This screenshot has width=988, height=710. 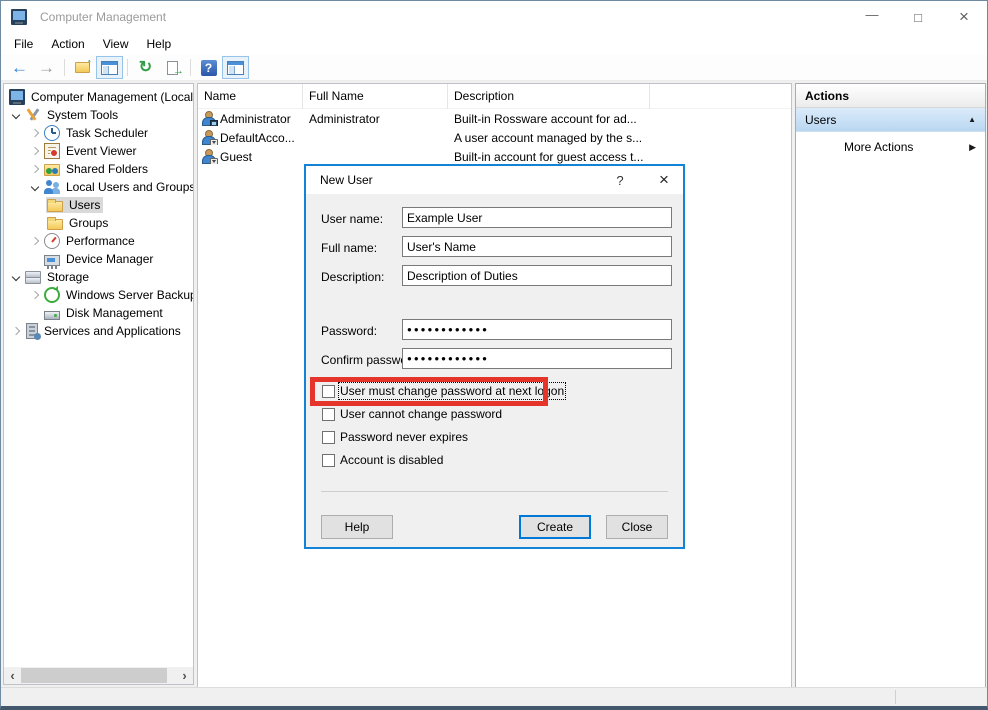 I want to click on tree-item-label: Groups, so click(x=89, y=223).